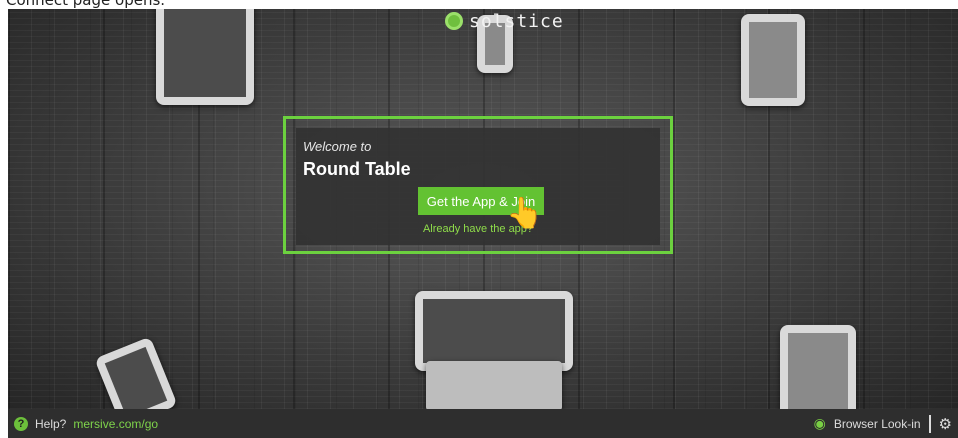 The height and width of the screenshot is (438, 958). I want to click on help-section: ? Help? mersive.com/go, so click(83, 423).